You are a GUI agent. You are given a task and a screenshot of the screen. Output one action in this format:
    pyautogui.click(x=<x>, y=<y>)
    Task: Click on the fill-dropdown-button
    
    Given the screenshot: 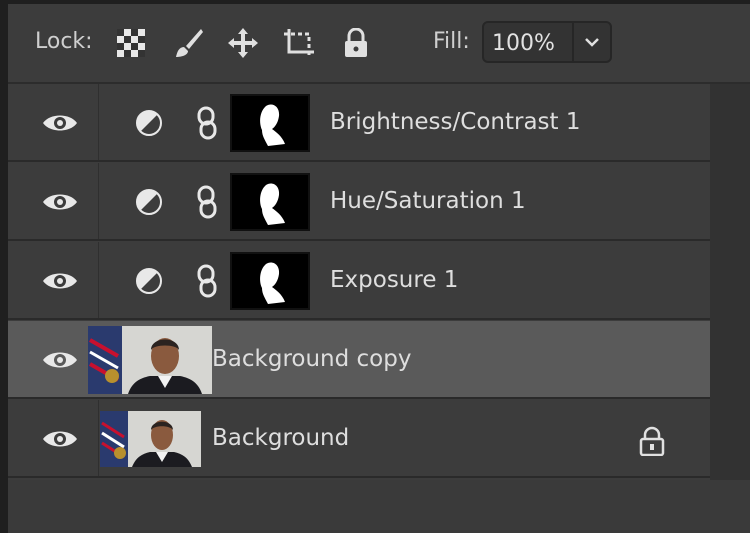 What is the action you would take?
    pyautogui.click(x=592, y=42)
    